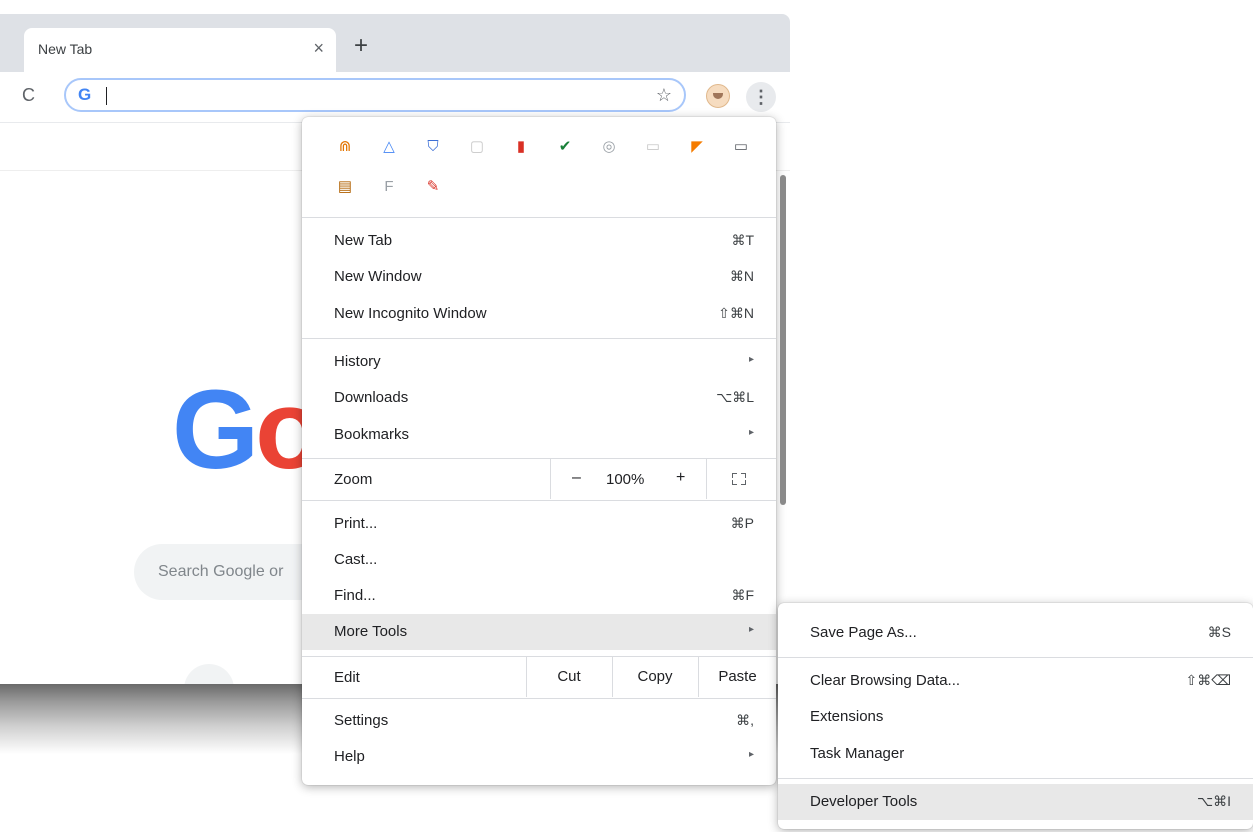 This screenshot has height=832, width=1253. I want to click on grey-tag-extension-icon: ▭, so click(653, 146).